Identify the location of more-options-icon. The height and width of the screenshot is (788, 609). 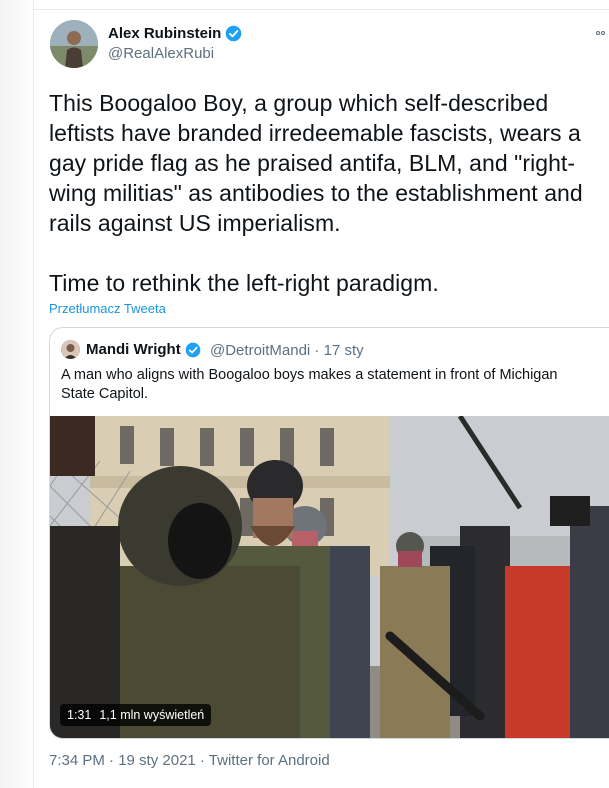
(602, 33).